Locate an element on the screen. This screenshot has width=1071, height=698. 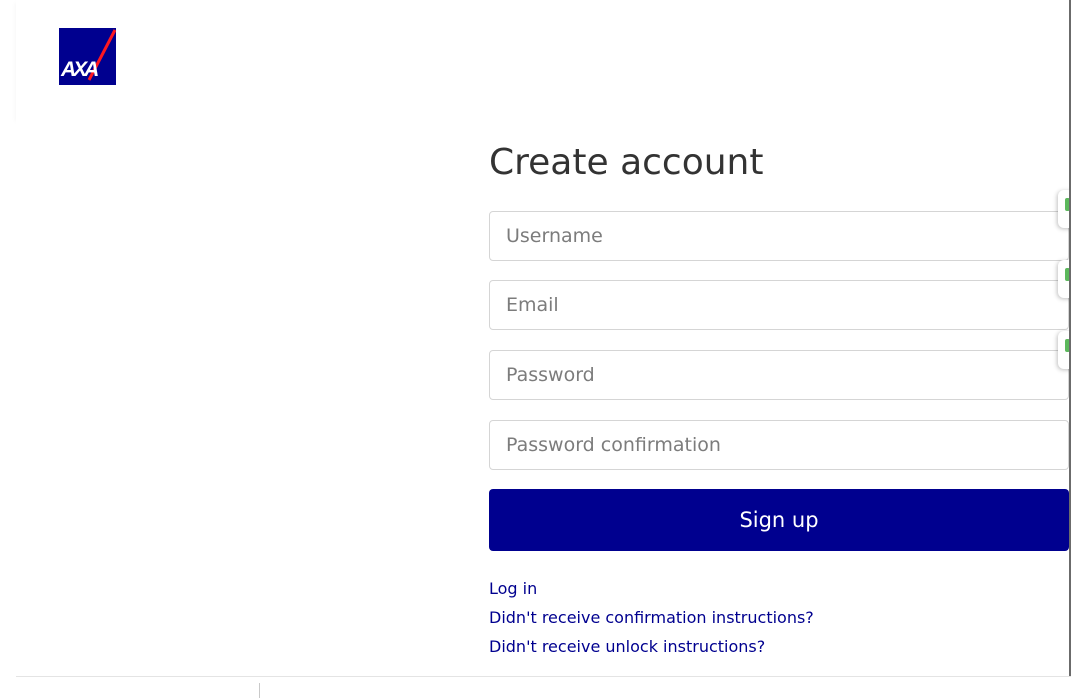
password-confirmation-input is located at coordinates (779, 445).